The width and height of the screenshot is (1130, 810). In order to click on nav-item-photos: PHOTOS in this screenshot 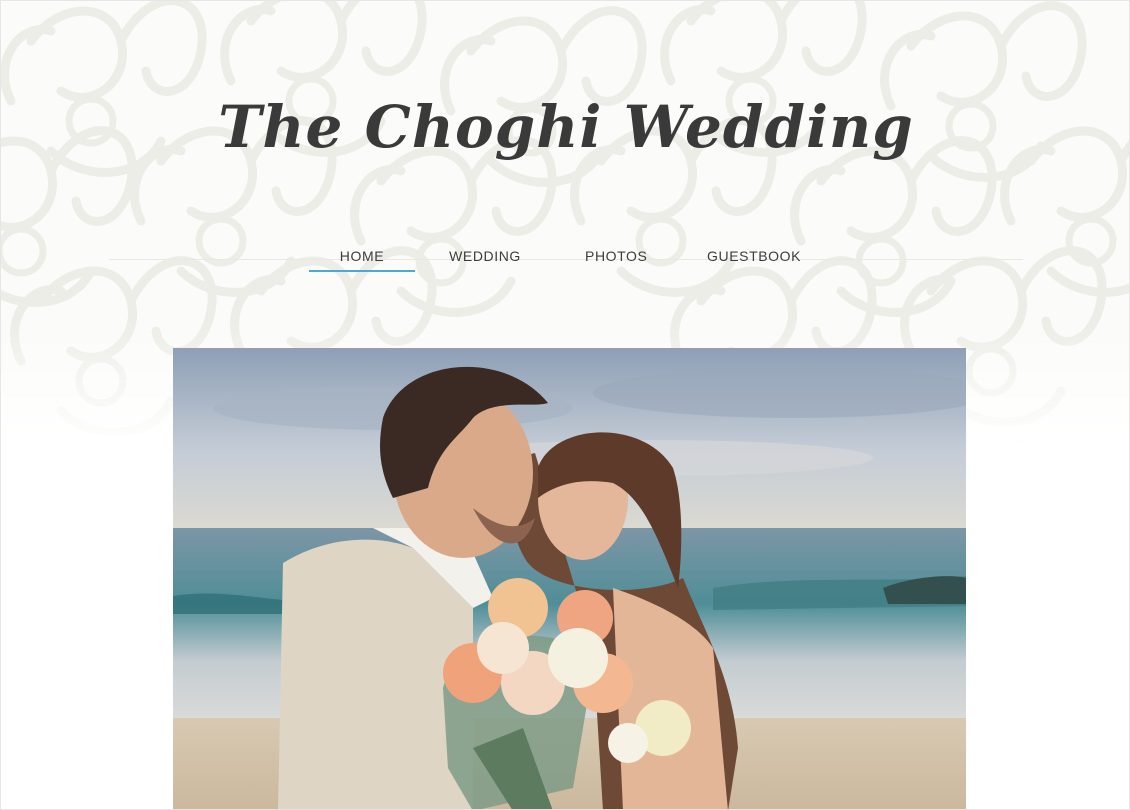, I will do `click(616, 258)`.